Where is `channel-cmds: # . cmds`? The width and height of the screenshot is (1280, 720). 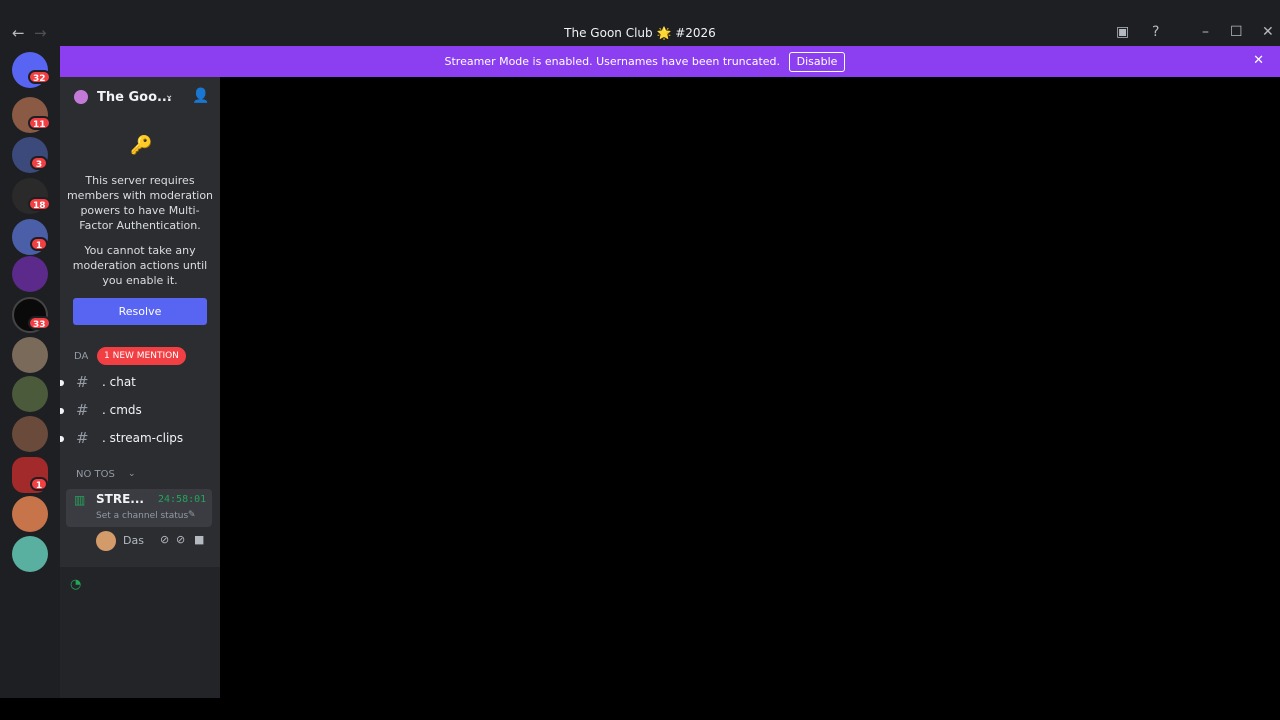
channel-cmds: # . cmds is located at coordinates (140, 410).